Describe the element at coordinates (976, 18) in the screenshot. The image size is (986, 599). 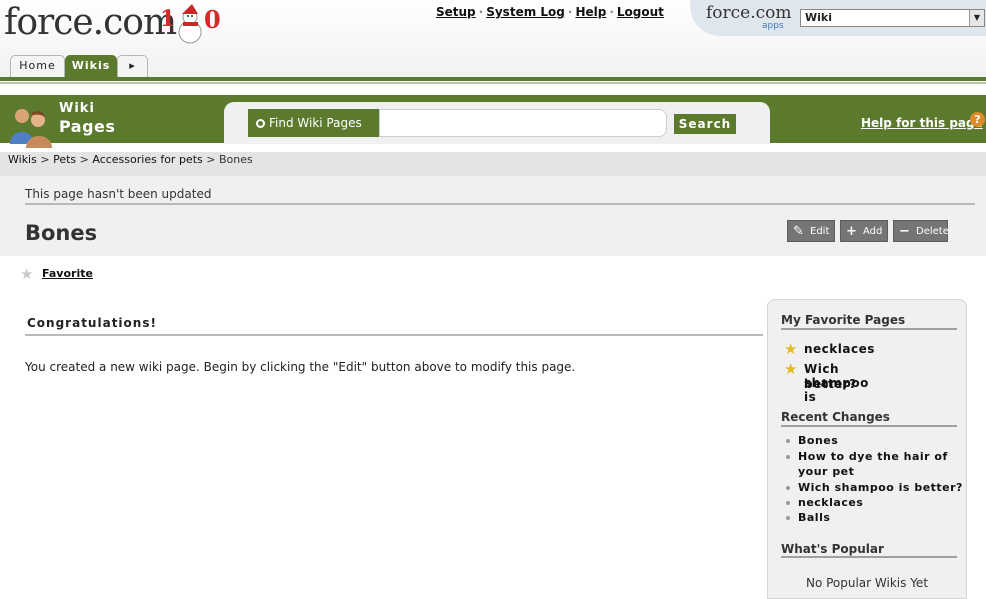
I see `chevron-down-icon: ▼` at that location.